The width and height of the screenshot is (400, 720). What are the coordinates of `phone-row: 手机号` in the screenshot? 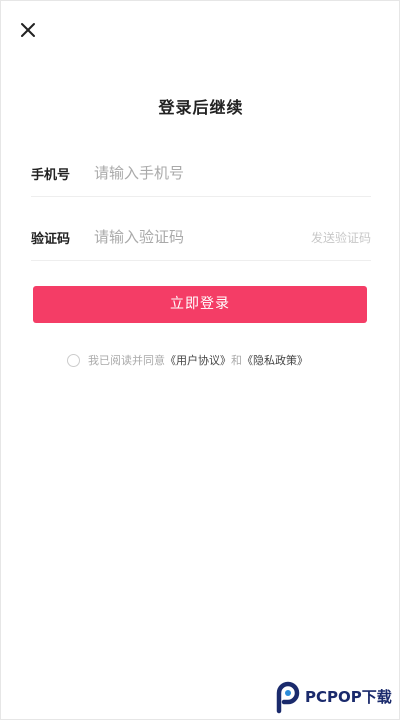 It's located at (201, 174).